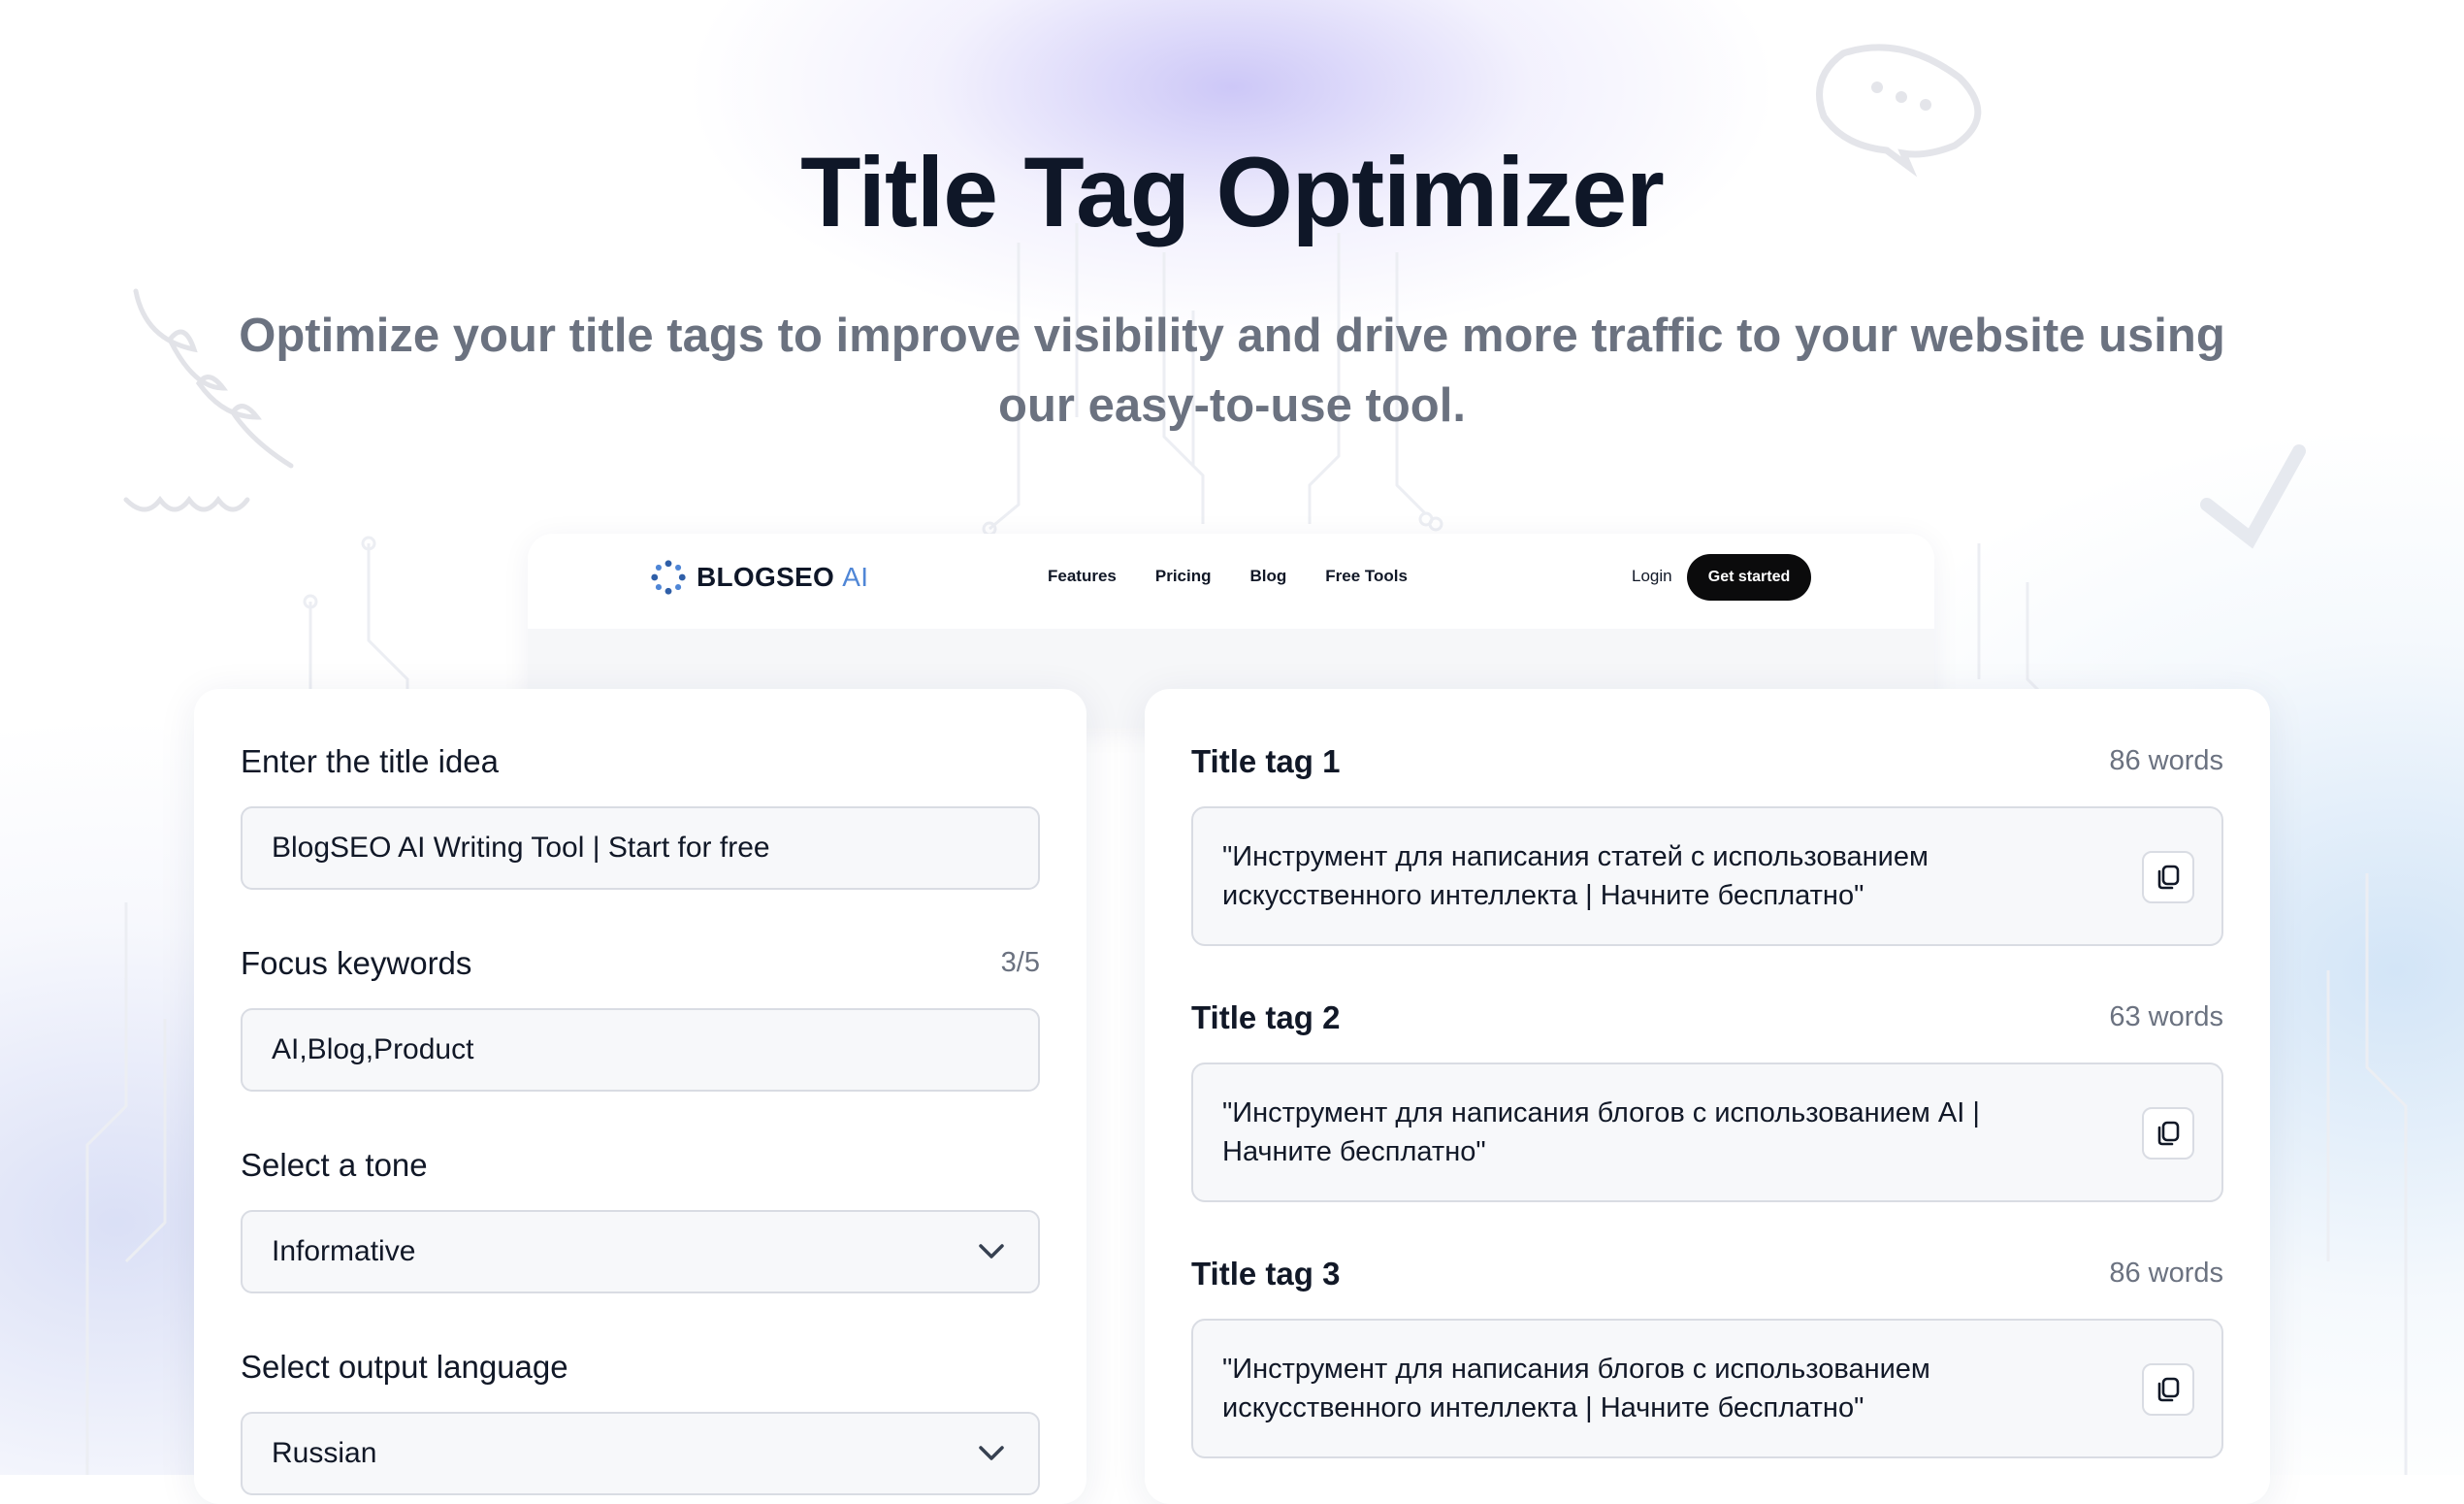 This screenshot has width=2464, height=1504. What do you see at coordinates (640, 848) in the screenshot?
I see `title-idea-input: BlogSEO AI Writing Tool | Start for free` at bounding box center [640, 848].